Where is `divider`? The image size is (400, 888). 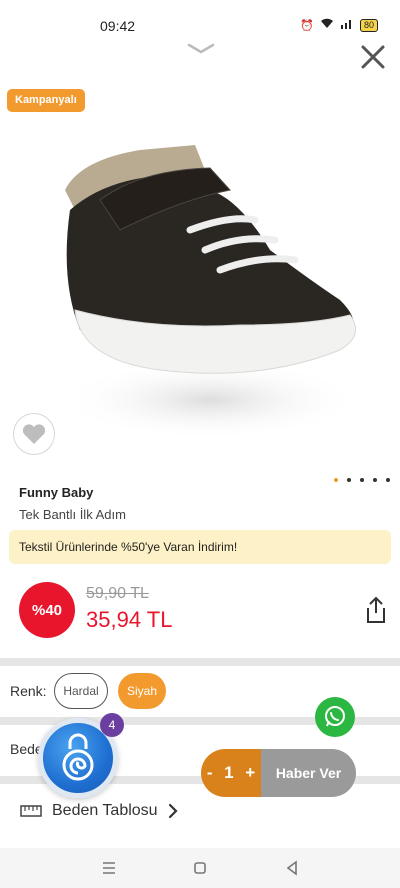 divider is located at coordinates (200, 662).